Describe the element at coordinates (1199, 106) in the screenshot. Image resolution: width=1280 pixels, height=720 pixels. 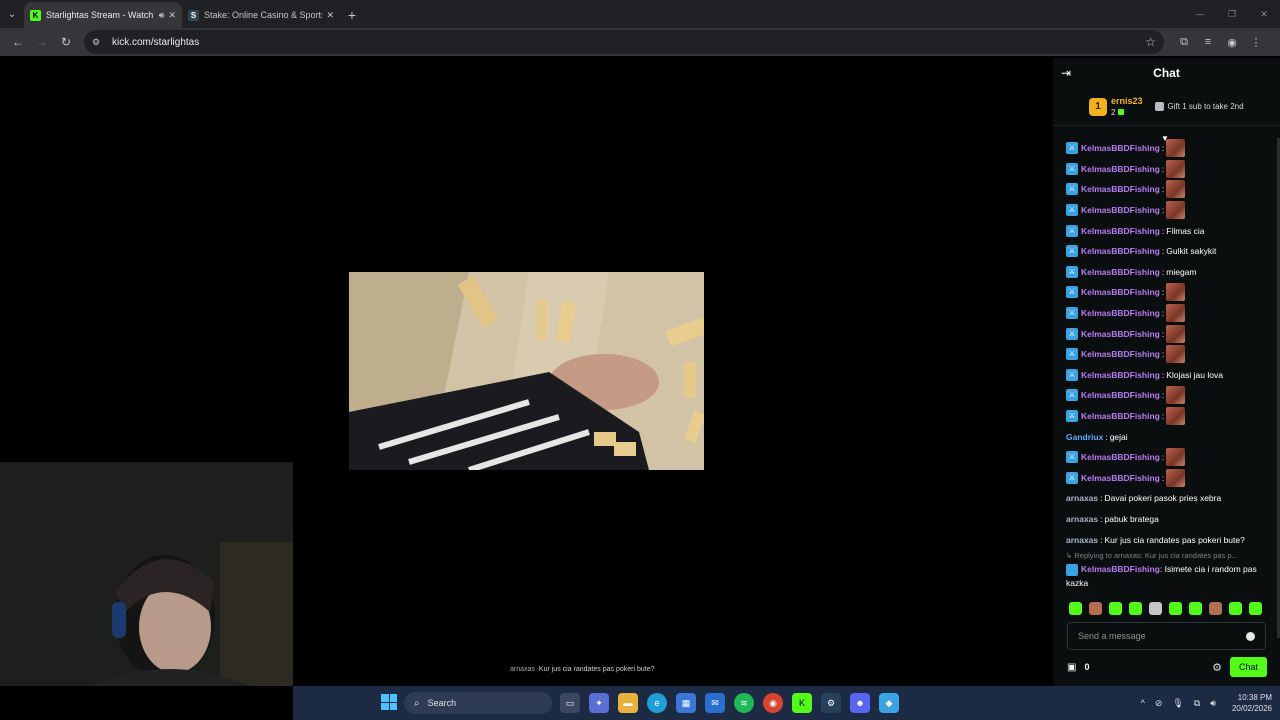
I see `gift-prompt: Gift 1 sub to take 2nd` at that location.